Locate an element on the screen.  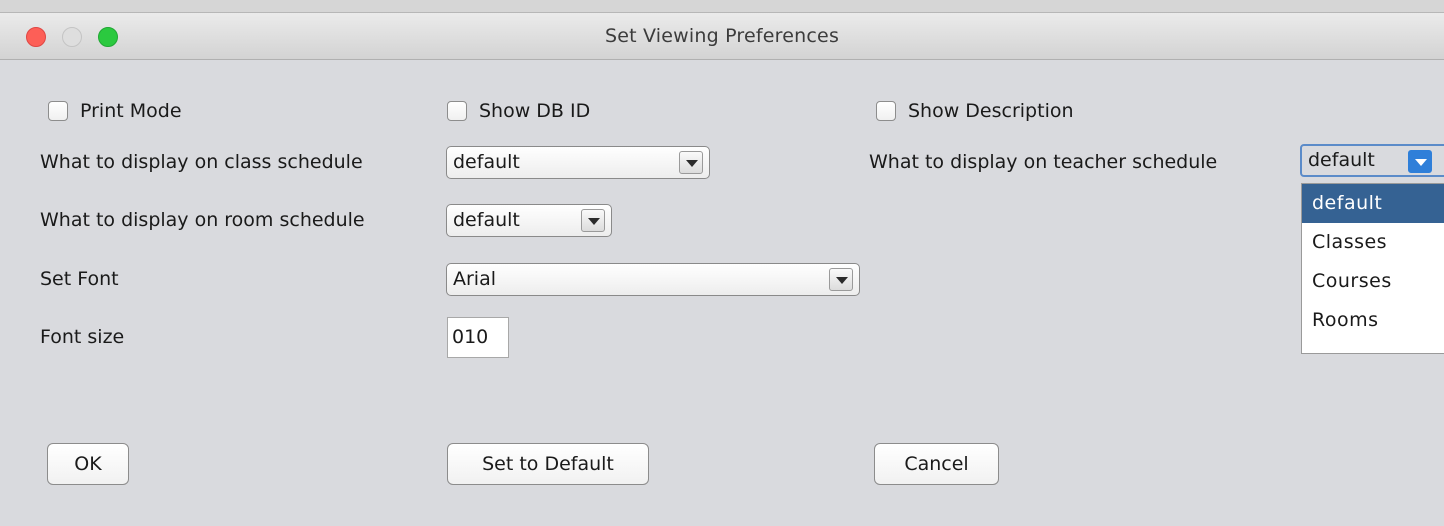
ok-button: OK is located at coordinates (88, 464).